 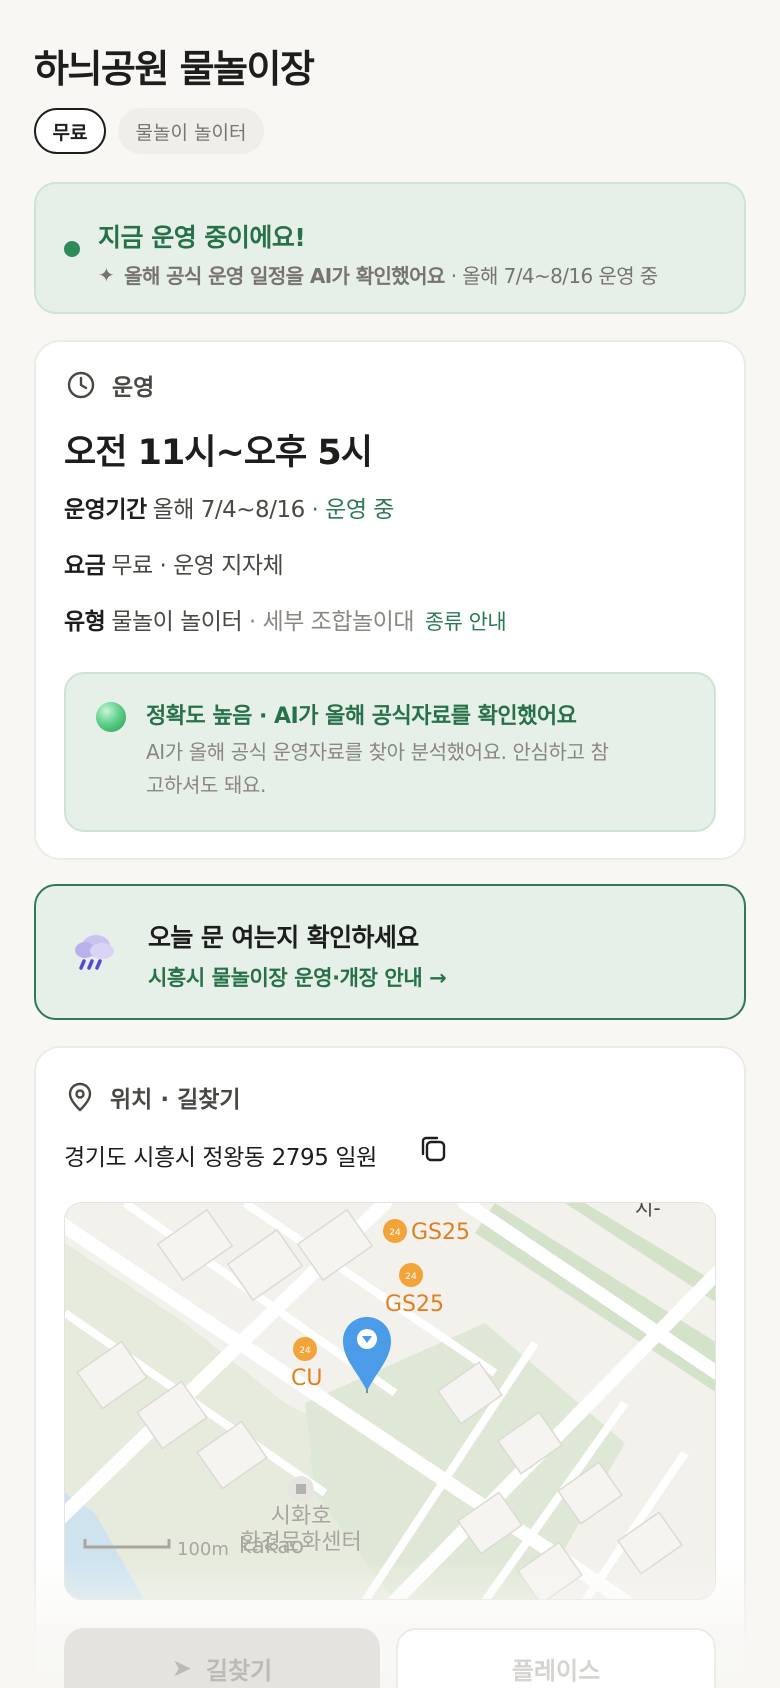 I want to click on accuracy-title: 정확도 높음 · AI가 올해 공식자료를 확인했어요, so click(x=361, y=716).